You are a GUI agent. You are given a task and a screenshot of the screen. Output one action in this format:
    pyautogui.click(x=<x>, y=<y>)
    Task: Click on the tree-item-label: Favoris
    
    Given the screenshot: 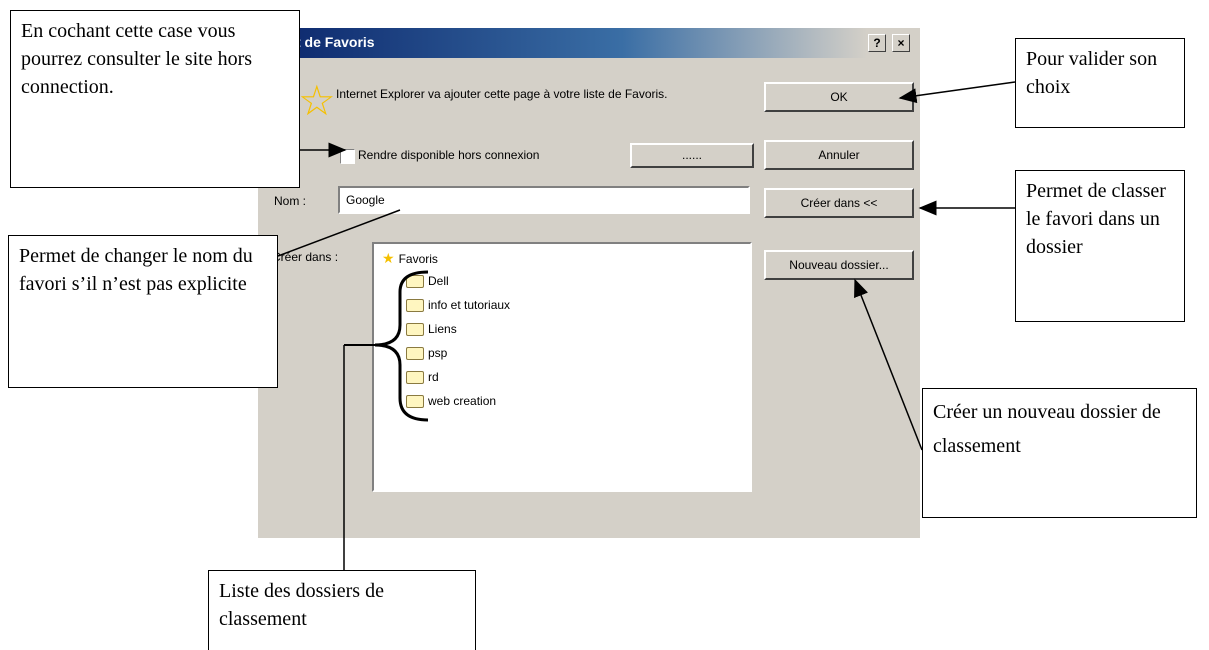 What is the action you would take?
    pyautogui.click(x=418, y=259)
    